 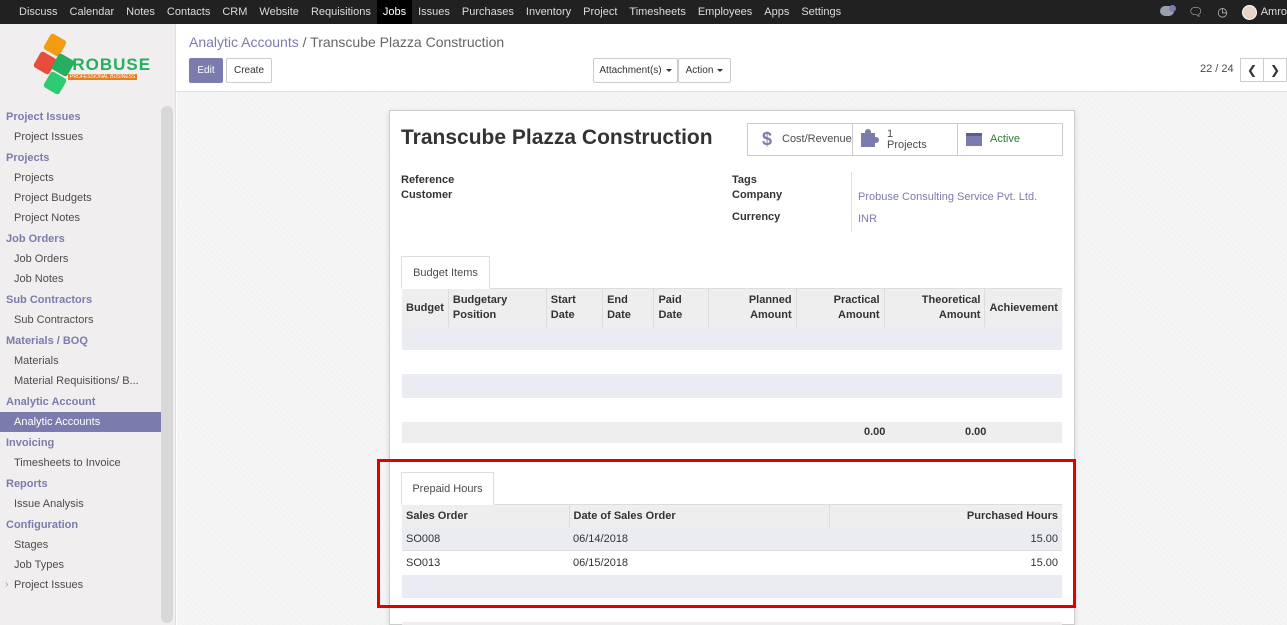 I want to click on cost-revenue-button: $ Cost/Revenue, so click(x=800, y=139).